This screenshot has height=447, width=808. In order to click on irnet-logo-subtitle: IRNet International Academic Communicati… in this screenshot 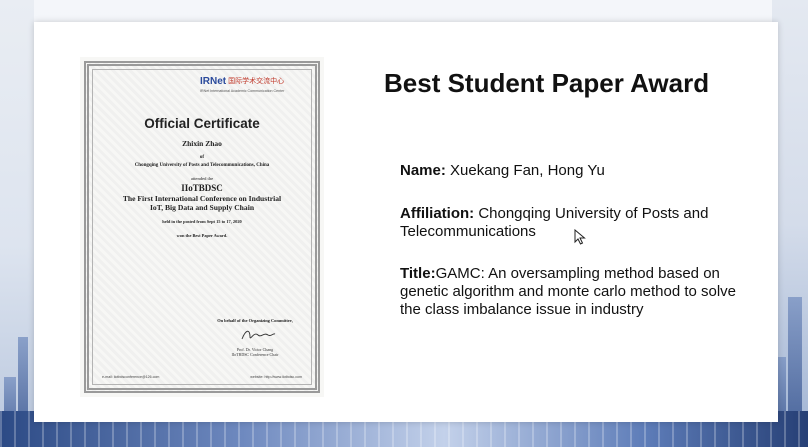, I will do `click(242, 91)`.